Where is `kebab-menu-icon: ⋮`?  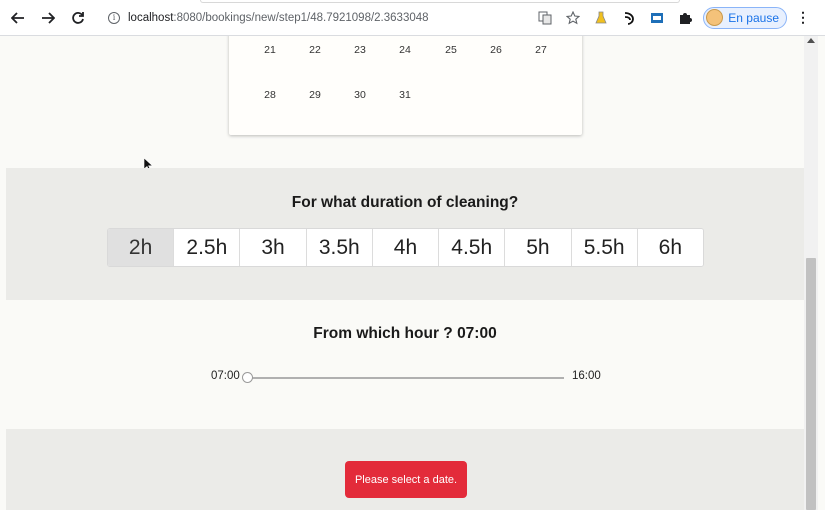 kebab-menu-icon: ⋮ is located at coordinates (803, 17).